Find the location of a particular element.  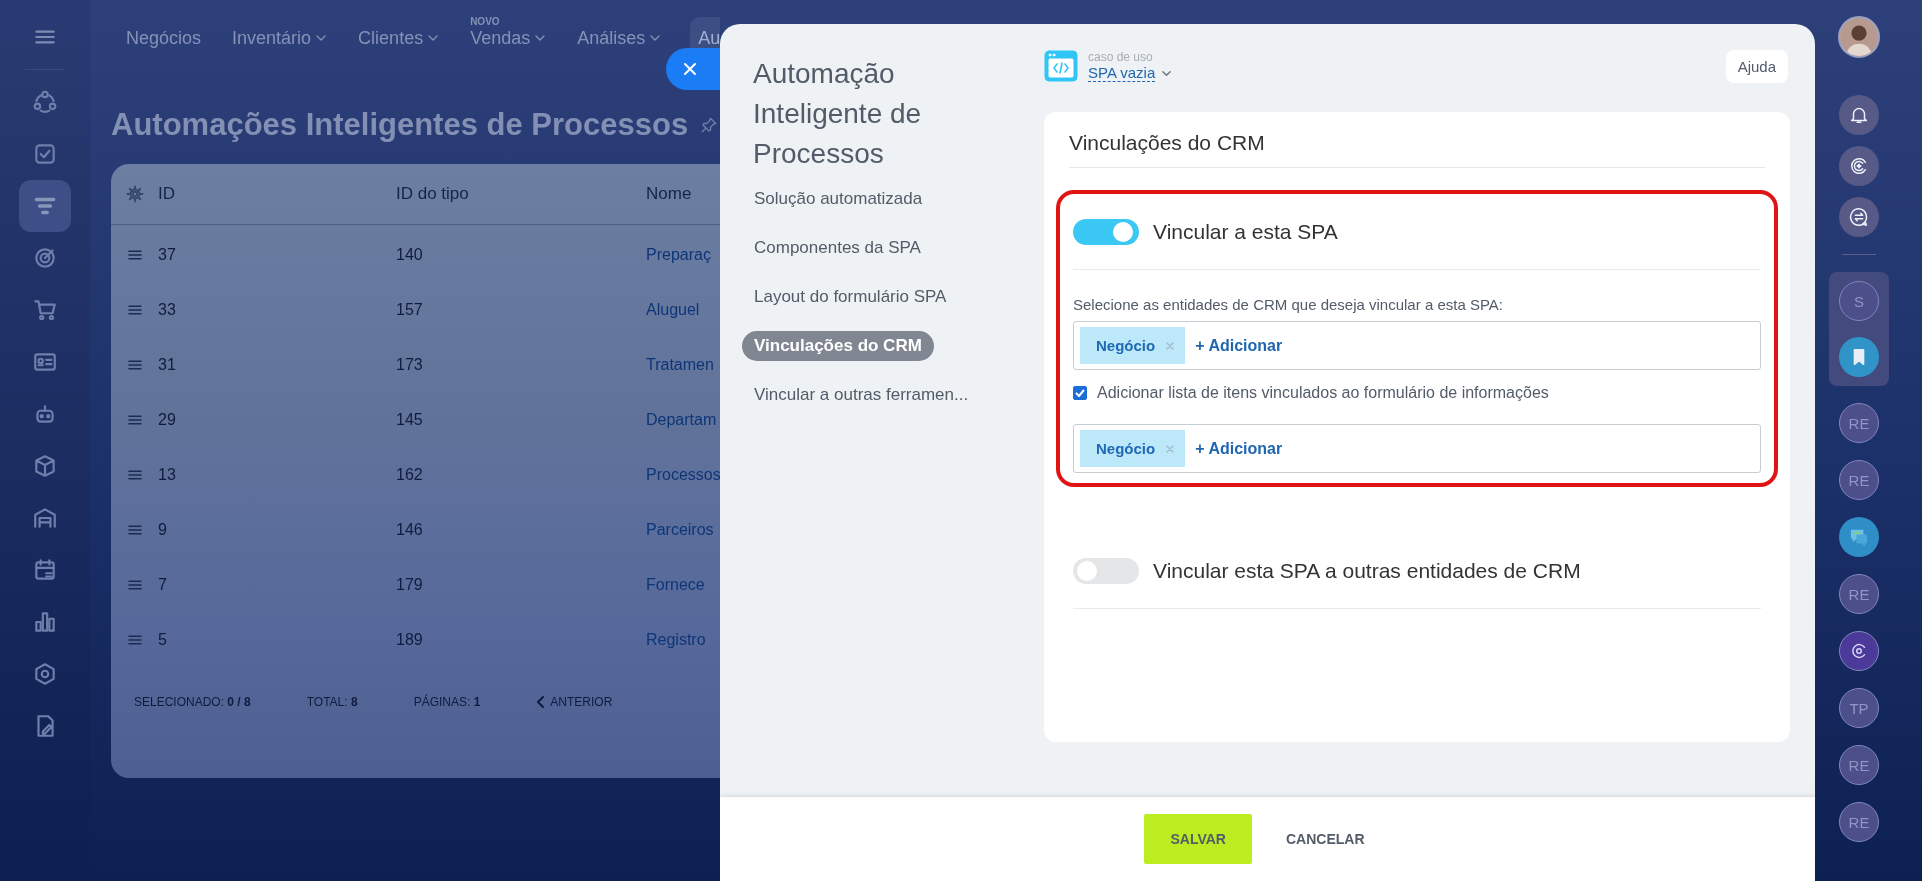

toggle-label: Vincular esta SPA a outras entidades de CRM is located at coordinates (1367, 570).